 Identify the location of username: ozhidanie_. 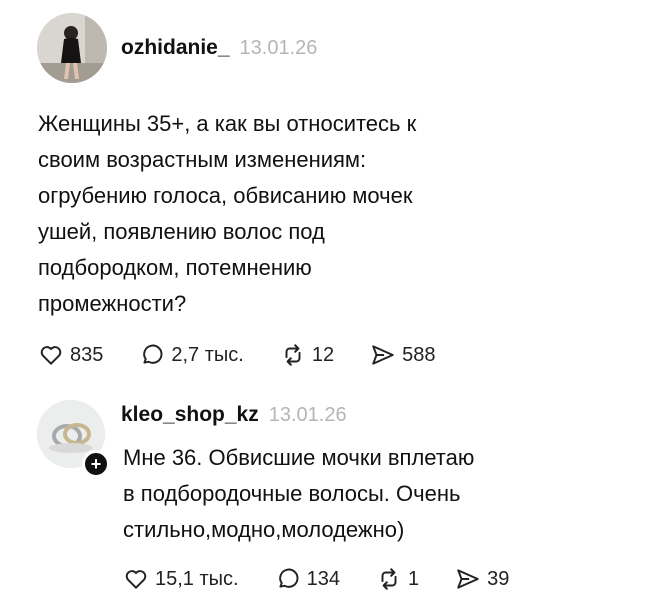
(175, 48).